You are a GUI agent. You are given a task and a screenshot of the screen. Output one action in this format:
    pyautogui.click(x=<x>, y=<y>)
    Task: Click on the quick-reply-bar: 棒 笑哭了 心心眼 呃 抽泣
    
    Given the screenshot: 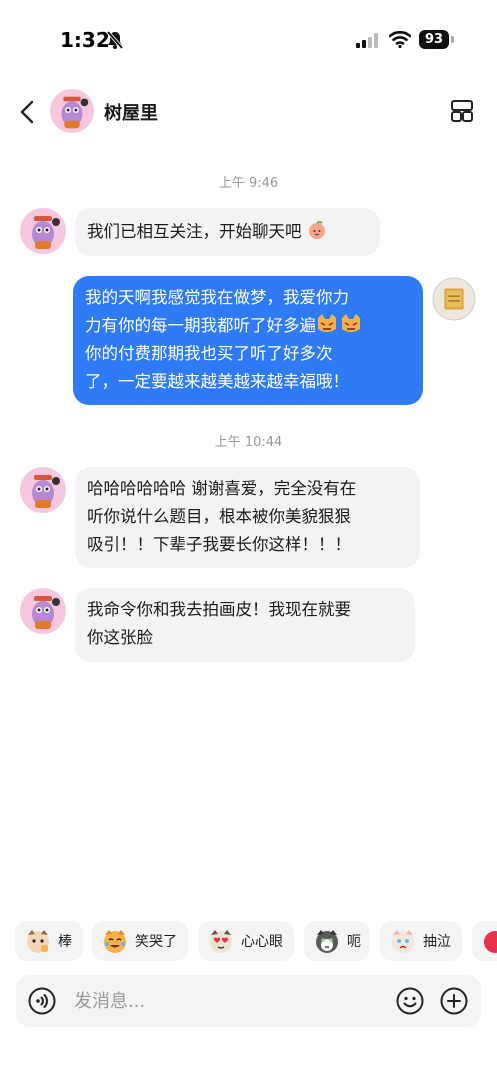 What is the action you would take?
    pyautogui.click(x=248, y=942)
    